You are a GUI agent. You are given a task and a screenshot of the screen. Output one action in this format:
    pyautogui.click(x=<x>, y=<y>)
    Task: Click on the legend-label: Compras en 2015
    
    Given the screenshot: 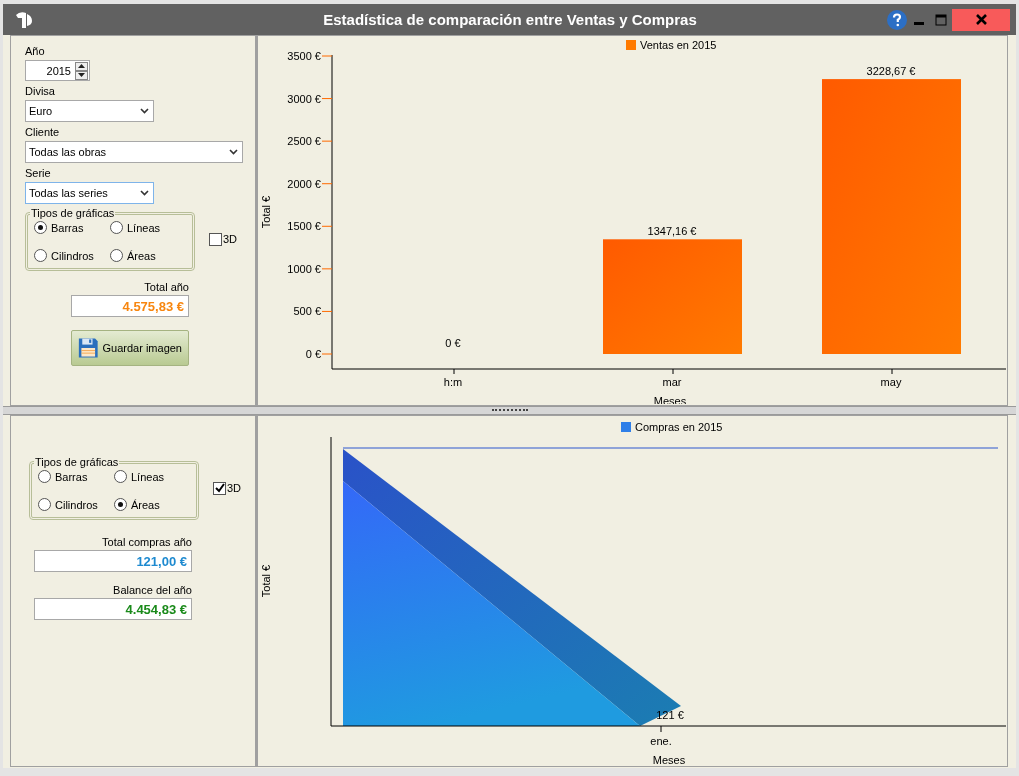 What is the action you would take?
    pyautogui.click(x=679, y=427)
    